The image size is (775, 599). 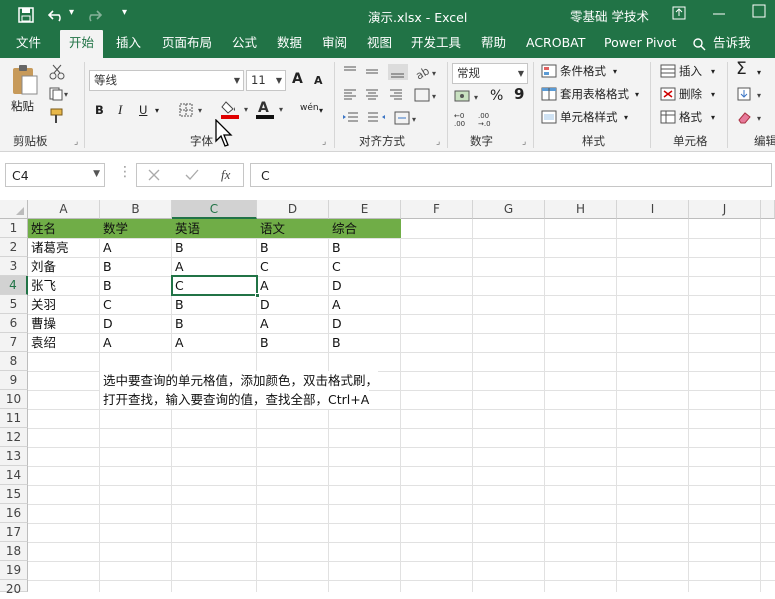 I want to click on tab-data: 数据, so click(x=289, y=44).